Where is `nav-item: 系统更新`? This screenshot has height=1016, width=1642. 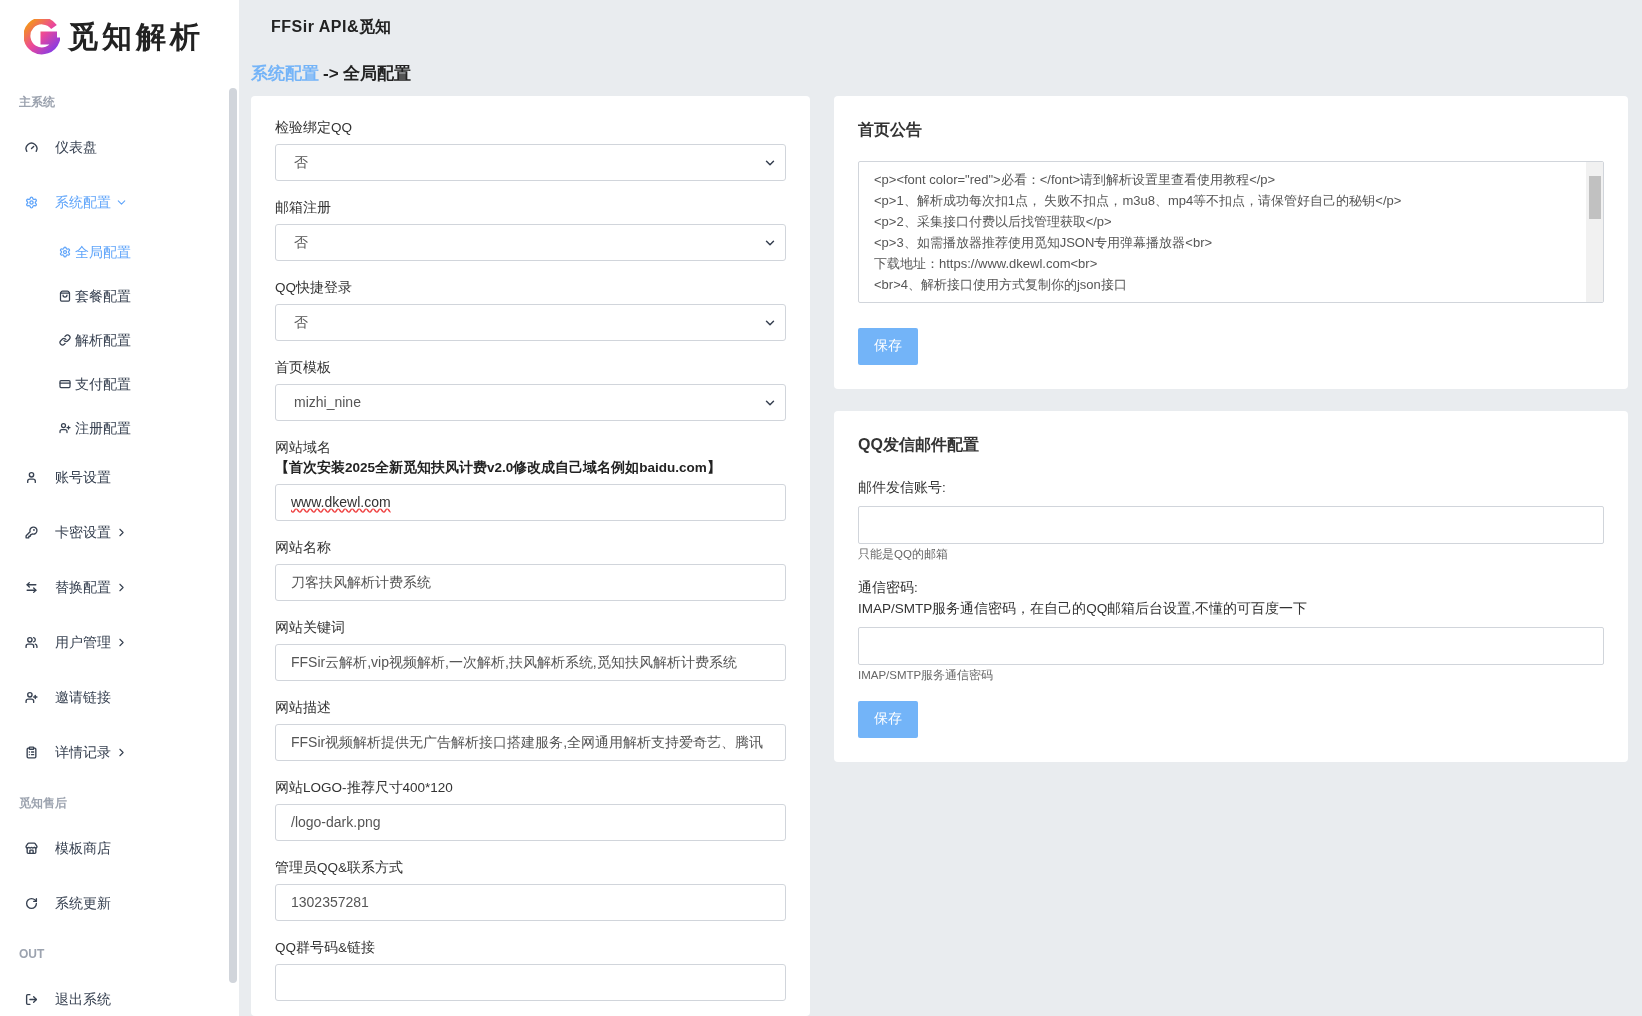
nav-item: 系统更新 is located at coordinates (113, 903).